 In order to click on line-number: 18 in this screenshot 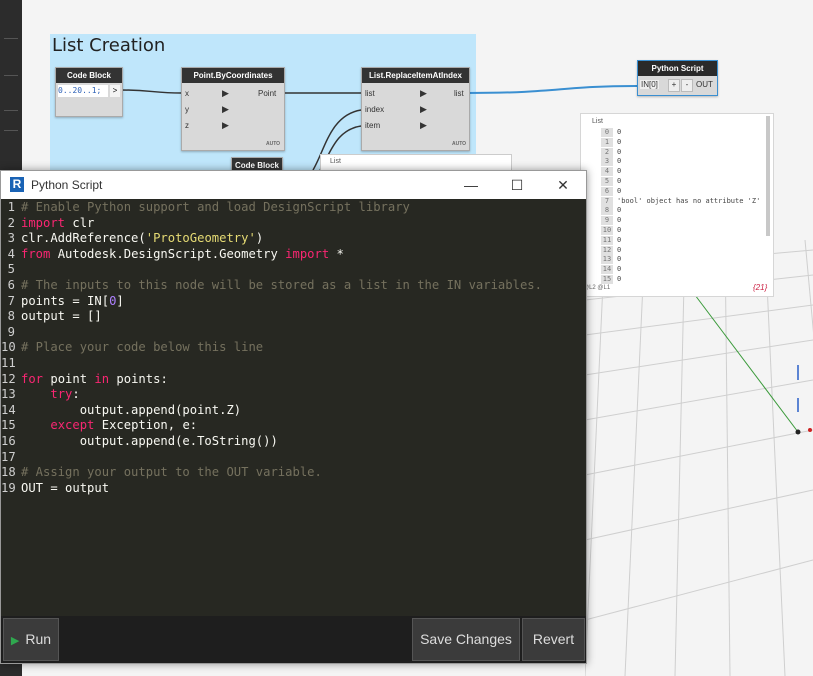, I will do `click(8, 472)`.